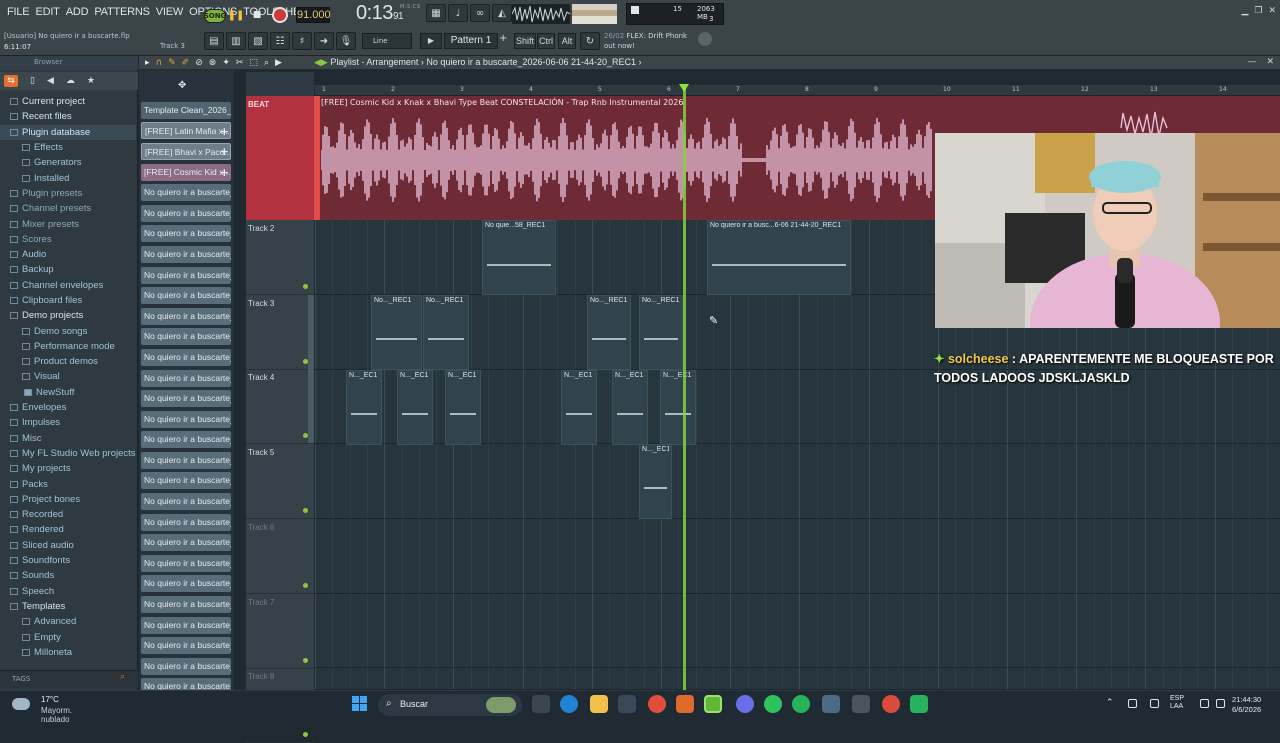  Describe the element at coordinates (280, 556) in the screenshot. I see `track-header: Track 6` at that location.